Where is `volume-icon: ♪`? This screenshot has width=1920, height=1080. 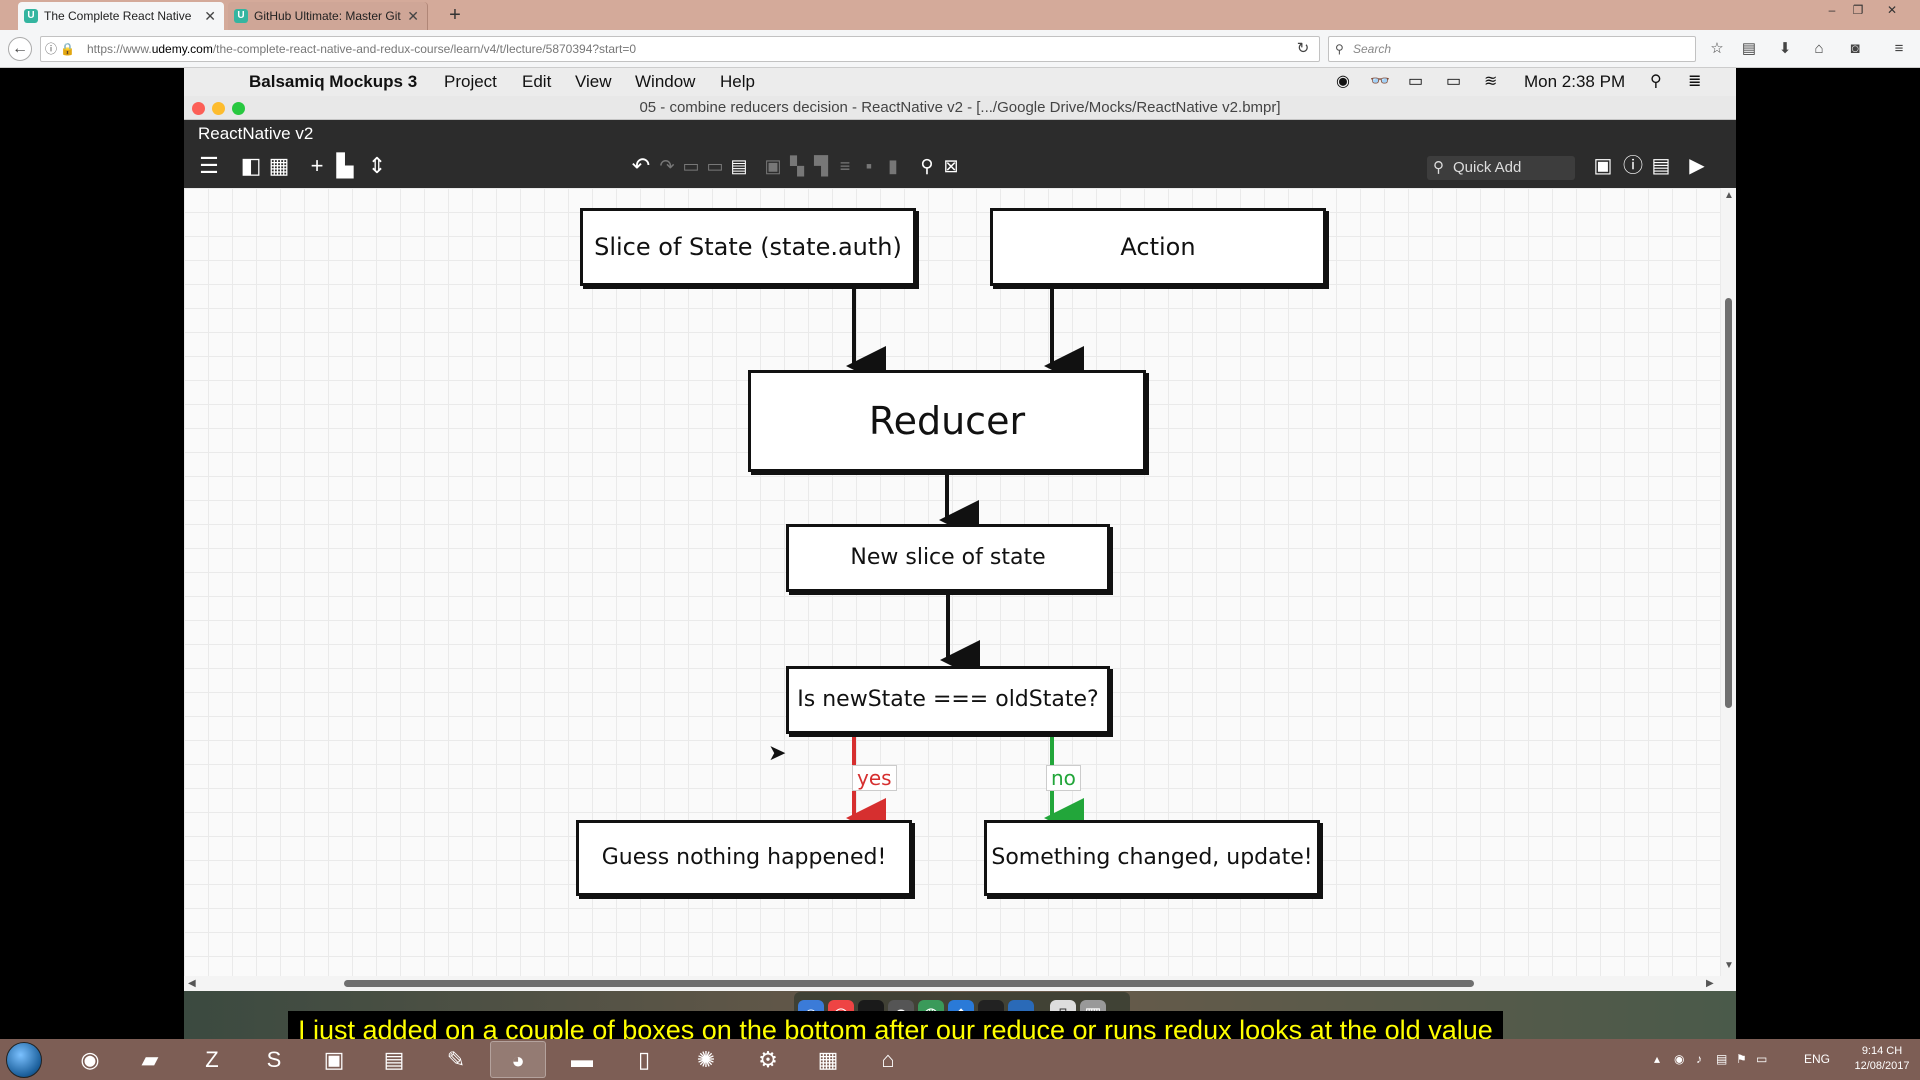 volume-icon: ♪ is located at coordinates (1699, 1059).